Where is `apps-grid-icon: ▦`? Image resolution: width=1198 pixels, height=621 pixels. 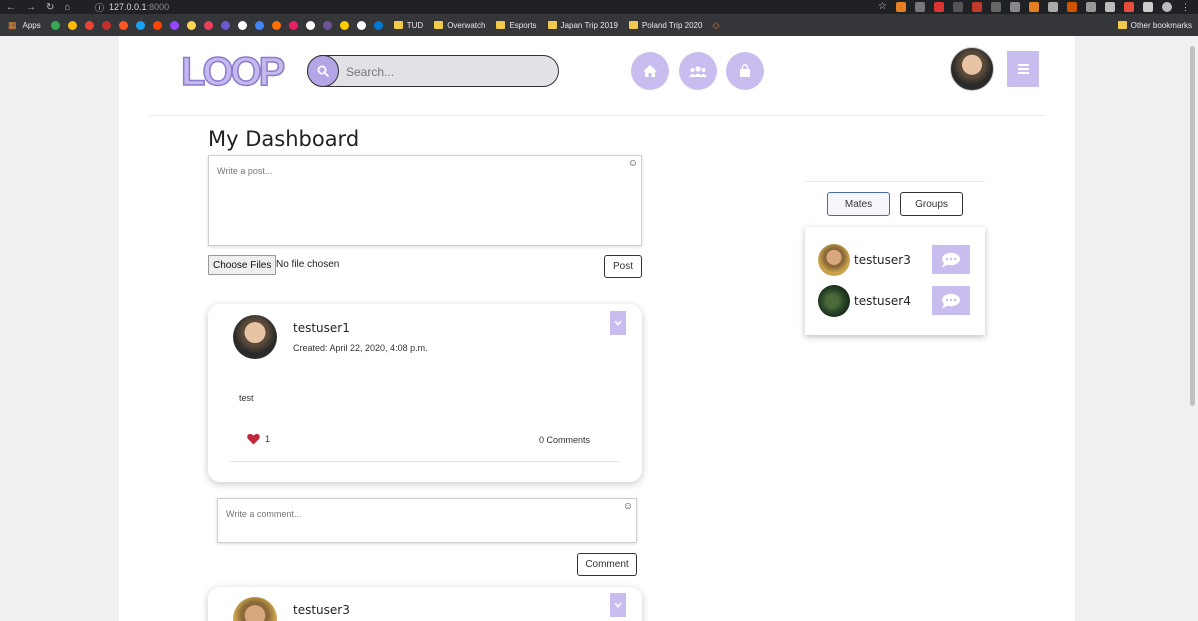 apps-grid-icon: ▦ is located at coordinates (12, 25).